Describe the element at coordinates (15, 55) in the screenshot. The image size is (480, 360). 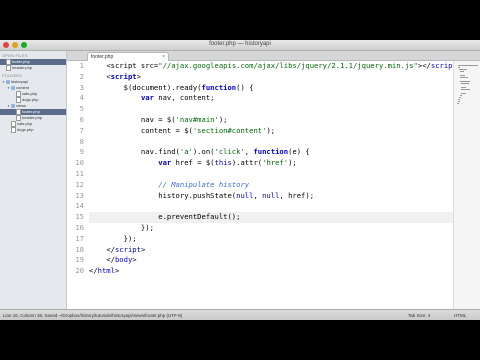
I see `open-files-header: OPEN FILES` at that location.